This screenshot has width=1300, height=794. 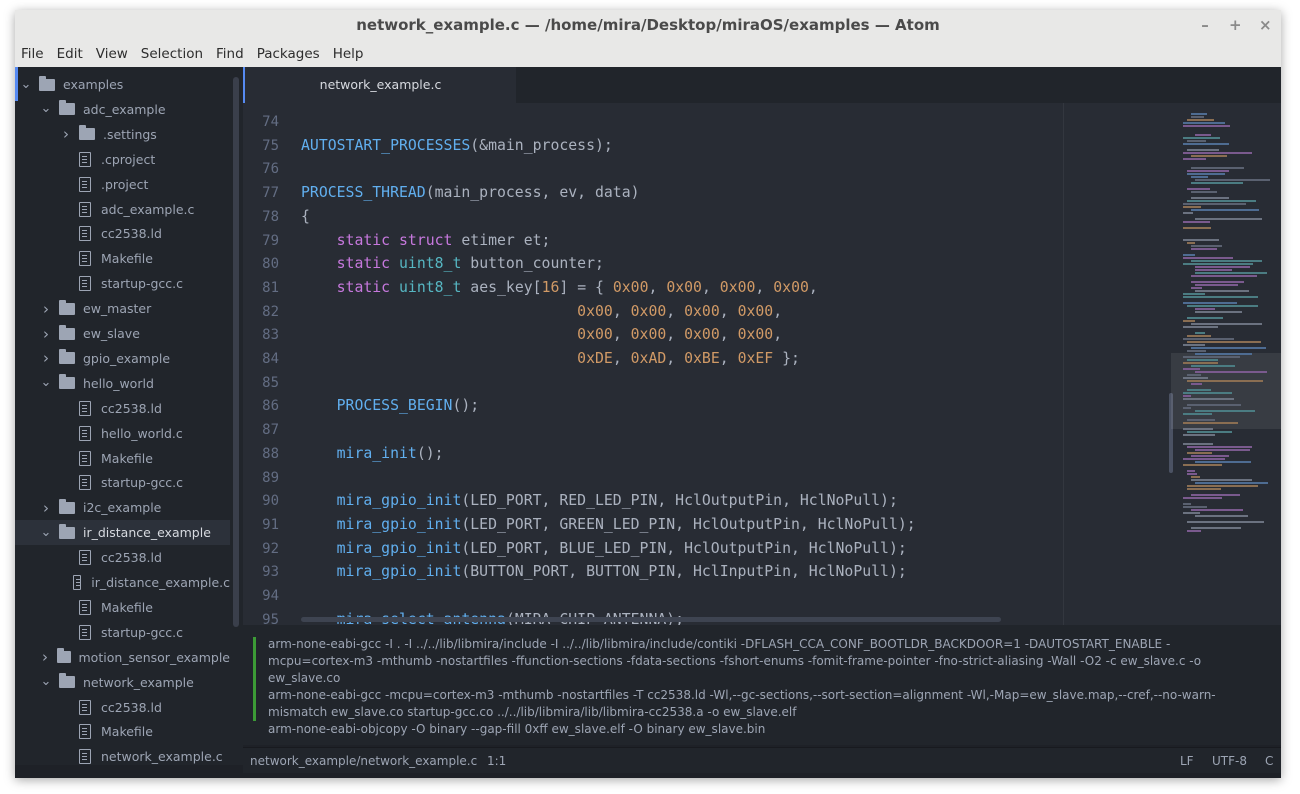 I want to click on status-encoding: UTF-8, so click(x=1229, y=761).